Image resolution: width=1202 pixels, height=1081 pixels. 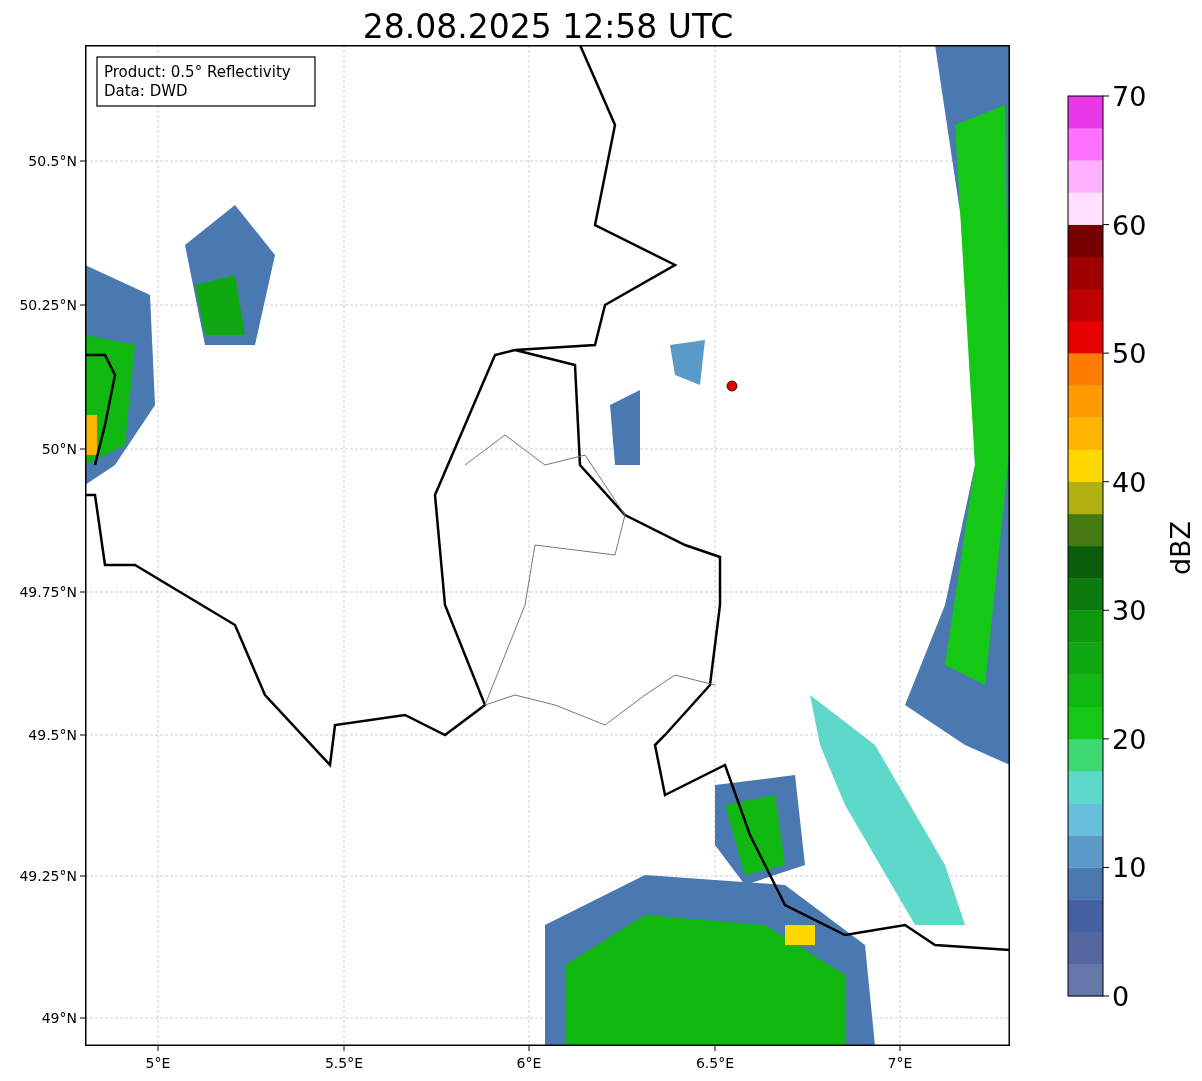 What do you see at coordinates (1121, 996) in the screenshot?
I see `colorbar-tick-label: 0` at bounding box center [1121, 996].